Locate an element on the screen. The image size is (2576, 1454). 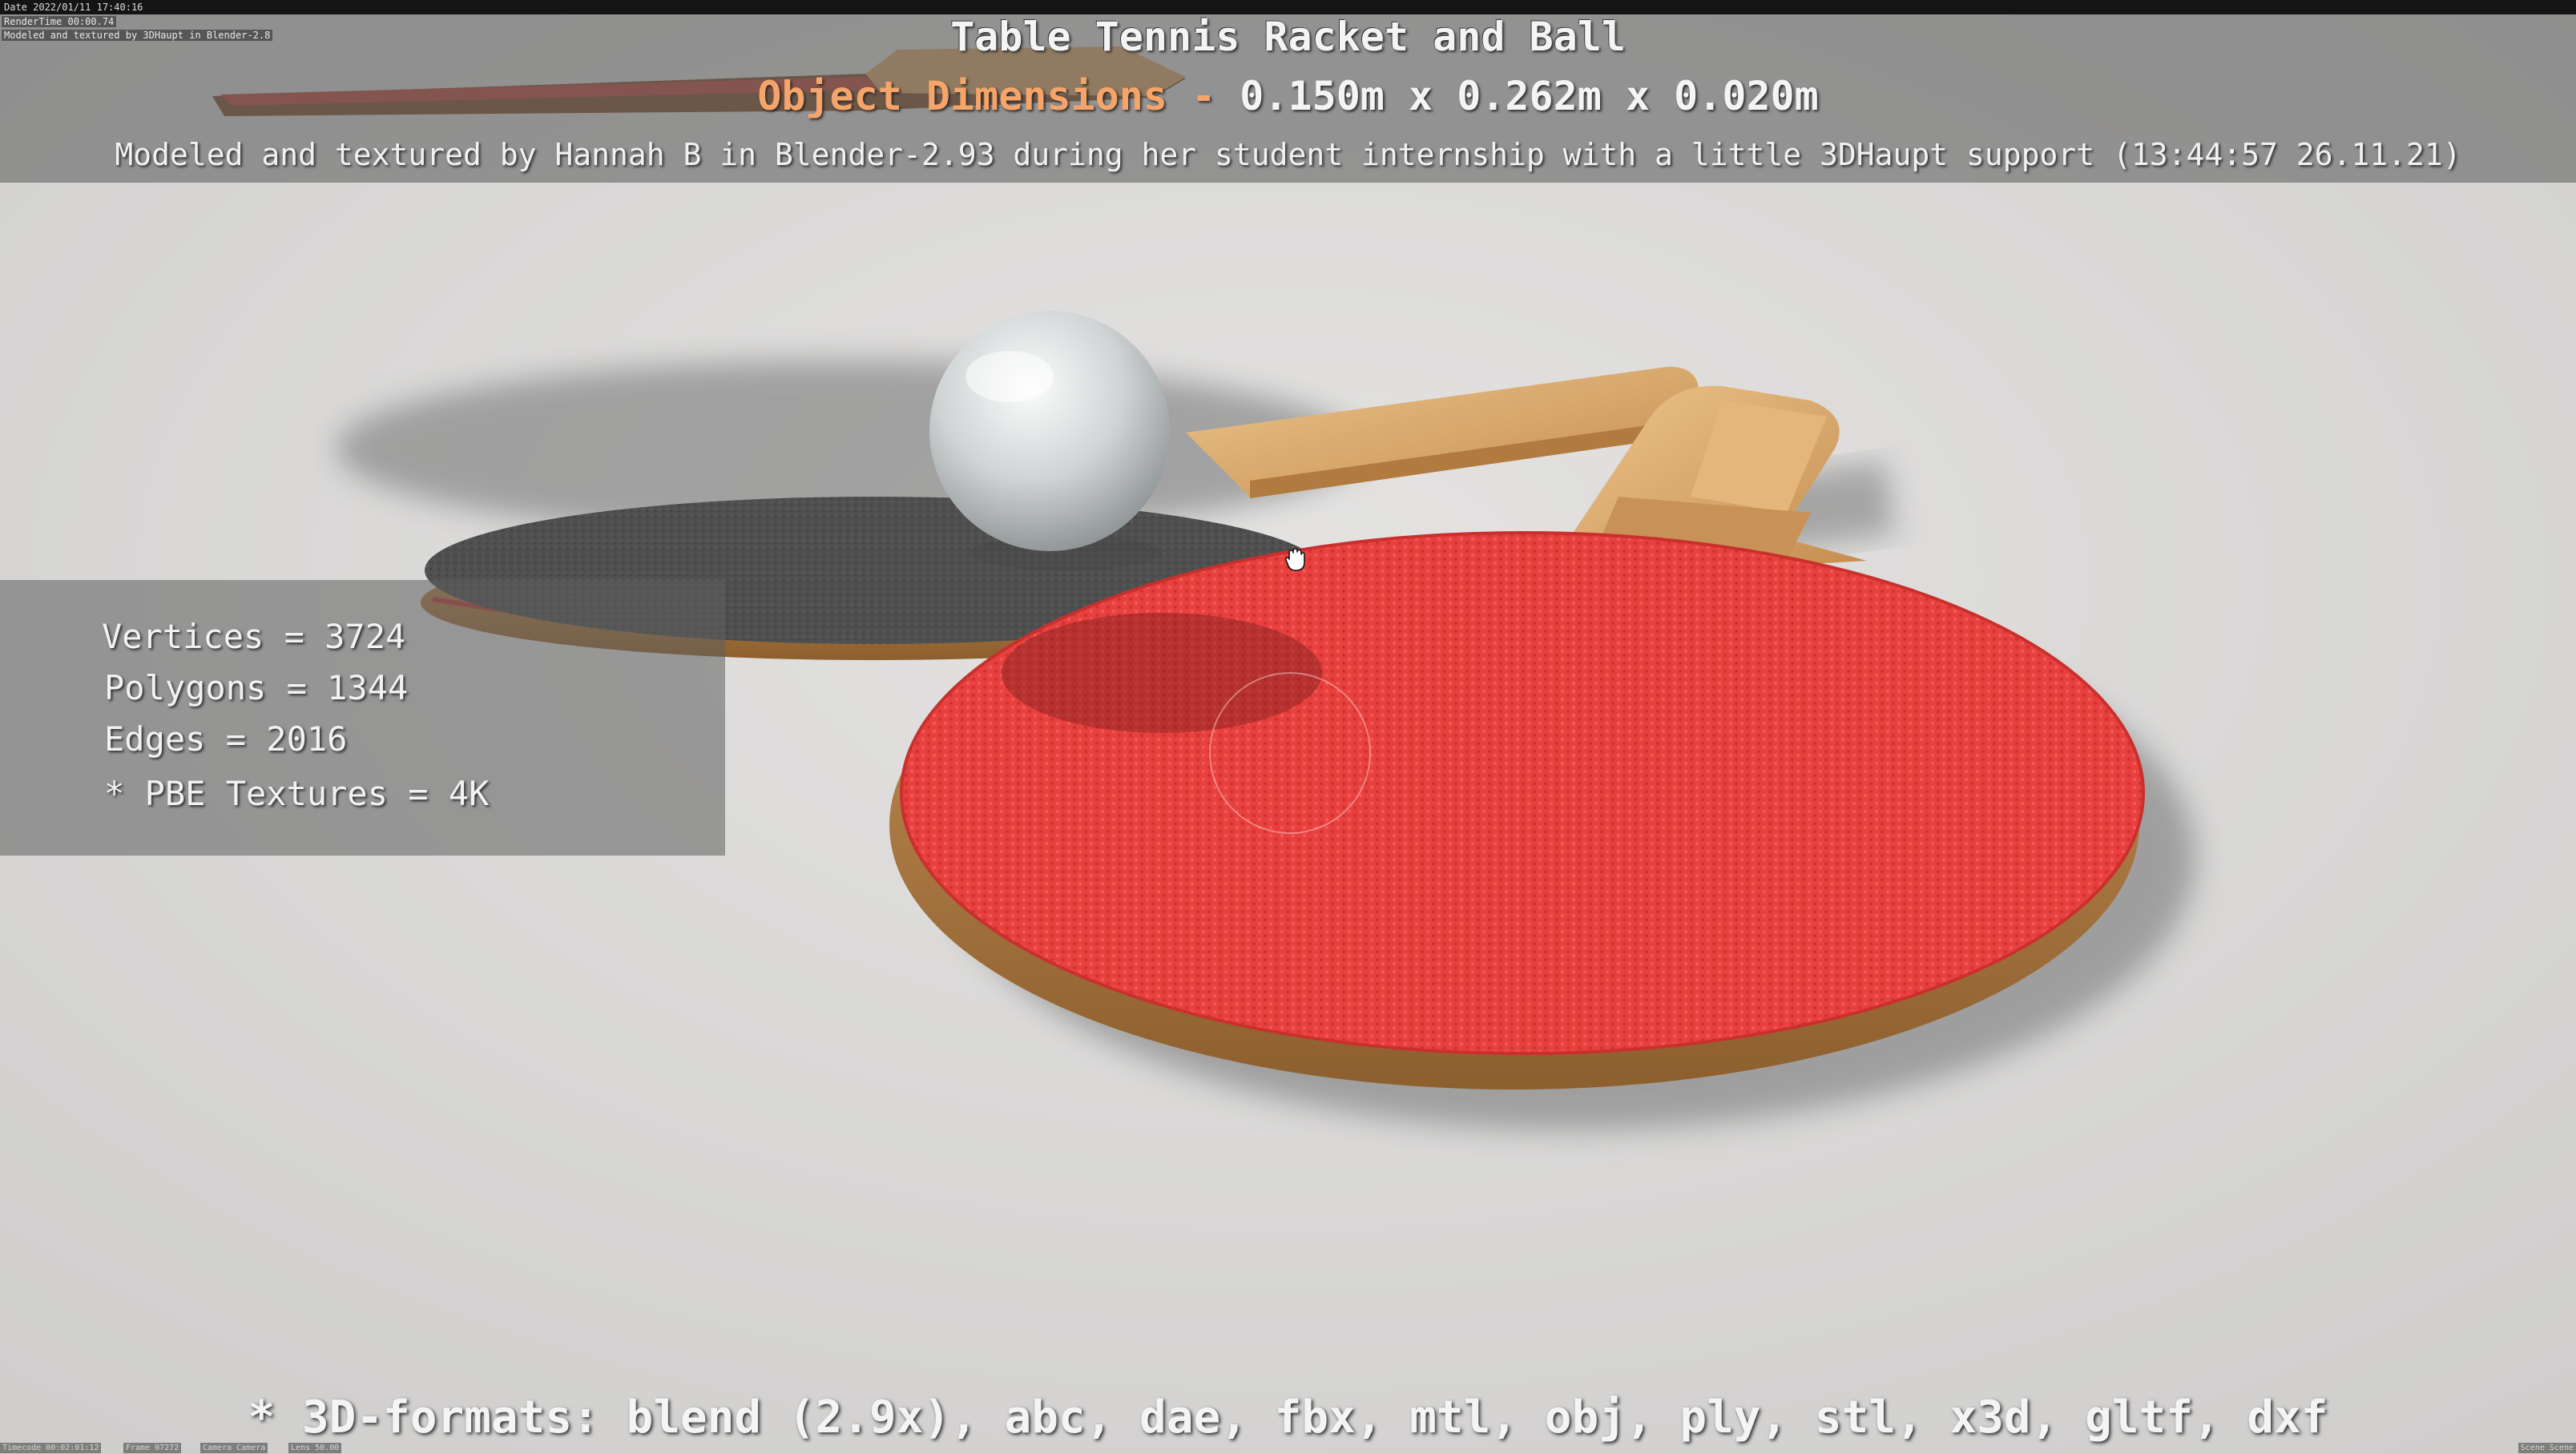
status-camera: Camera Camera is located at coordinates (234, 1448).